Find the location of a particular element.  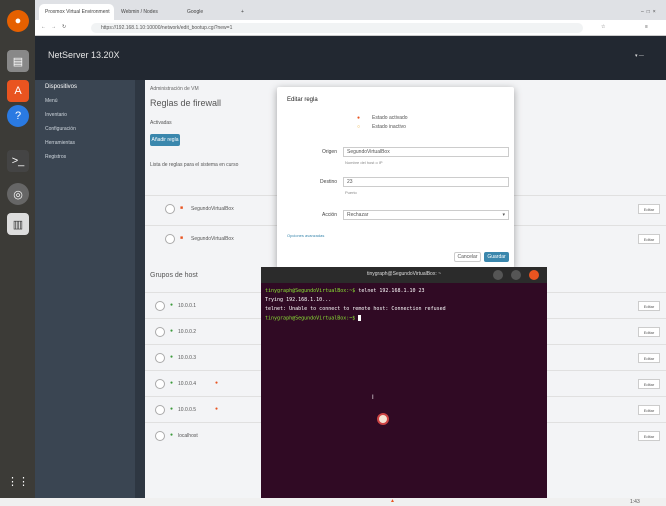

breadcrumb: Administración de VM is located at coordinates (174, 89).